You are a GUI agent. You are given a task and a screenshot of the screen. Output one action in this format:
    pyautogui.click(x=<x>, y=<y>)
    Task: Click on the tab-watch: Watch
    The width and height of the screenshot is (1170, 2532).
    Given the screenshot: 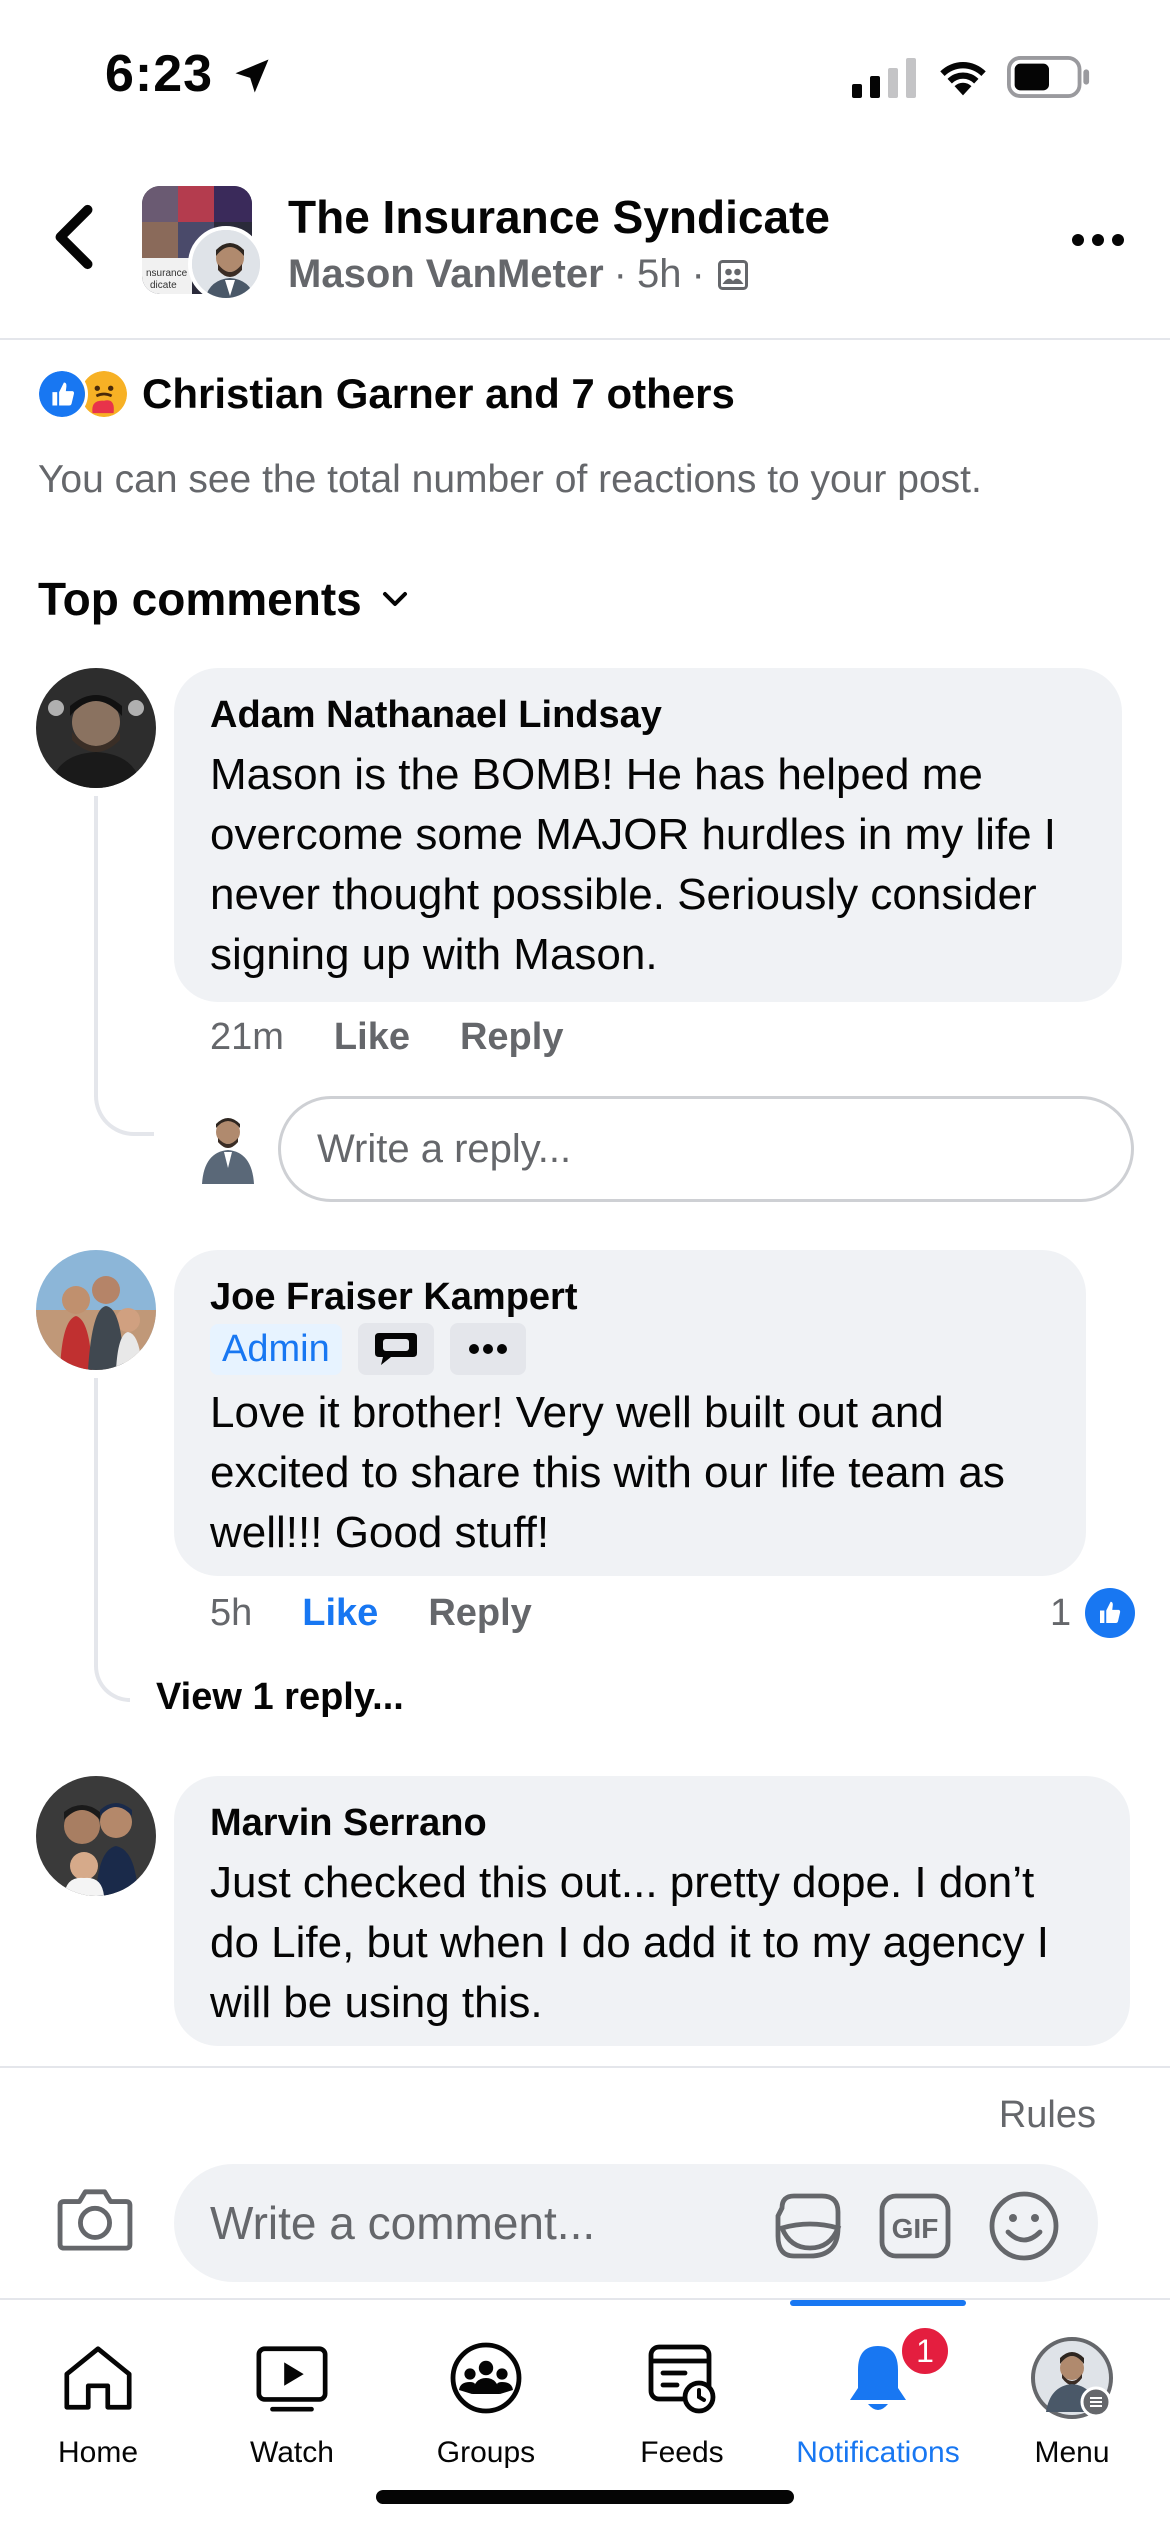 What is the action you would take?
    pyautogui.click(x=292, y=2399)
    